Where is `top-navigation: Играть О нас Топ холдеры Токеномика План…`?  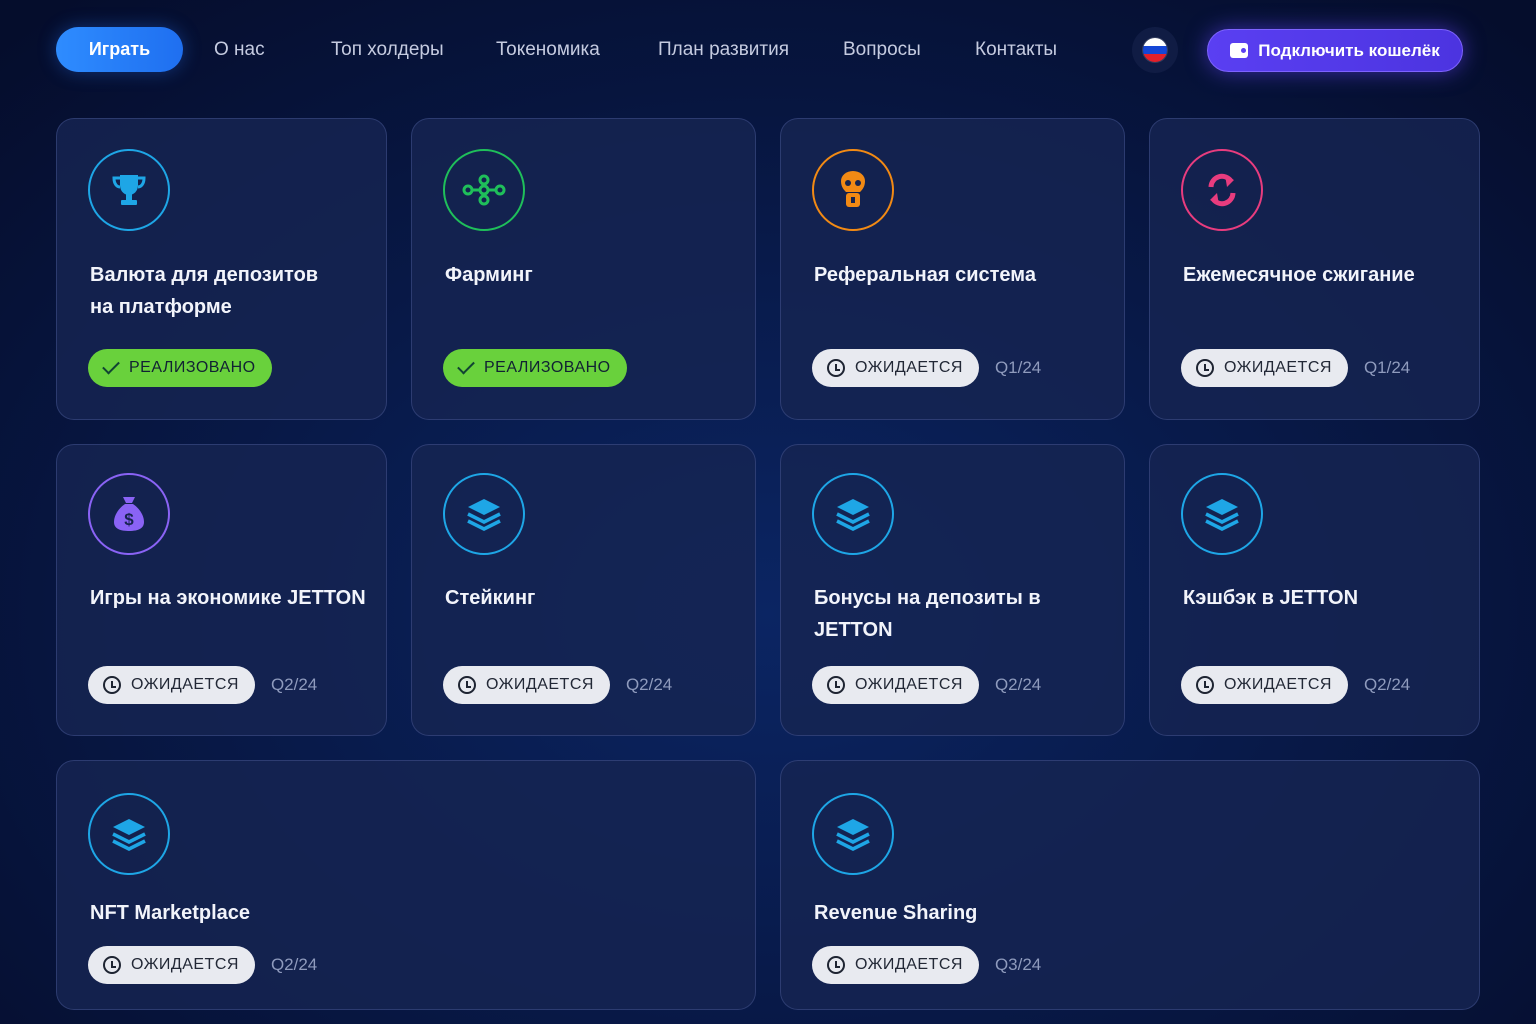 top-navigation: Играть О нас Топ холдеры Токеномика План… is located at coordinates (761, 50).